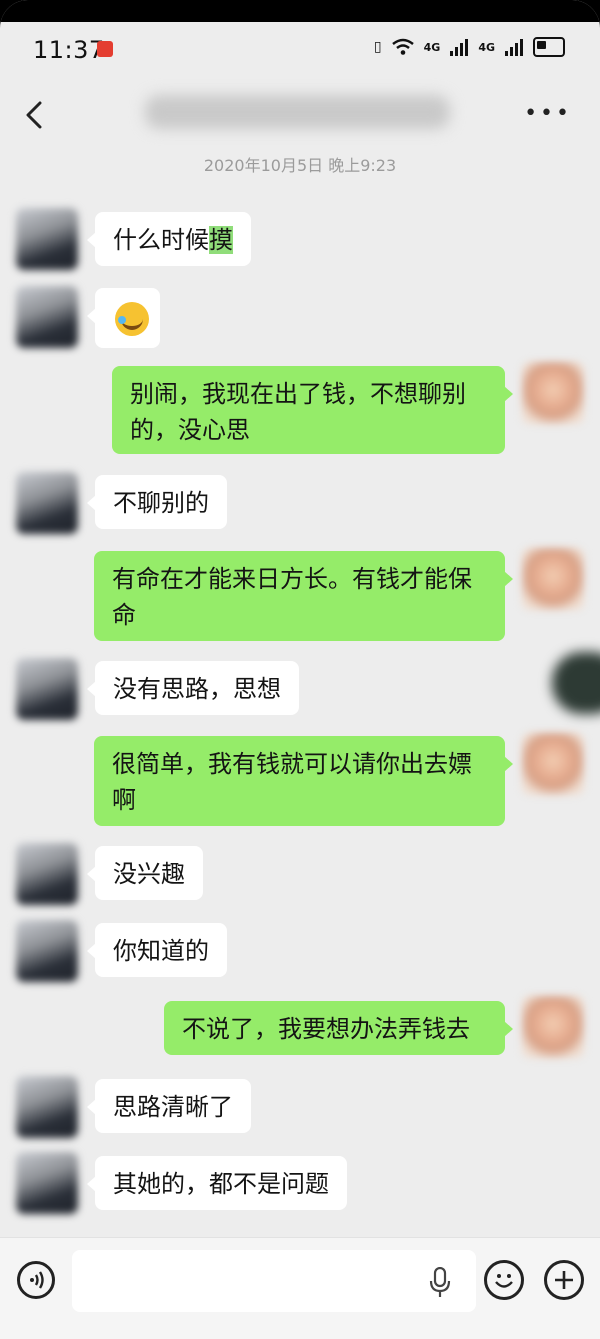  I want to click on battery-icon, so click(549, 47).